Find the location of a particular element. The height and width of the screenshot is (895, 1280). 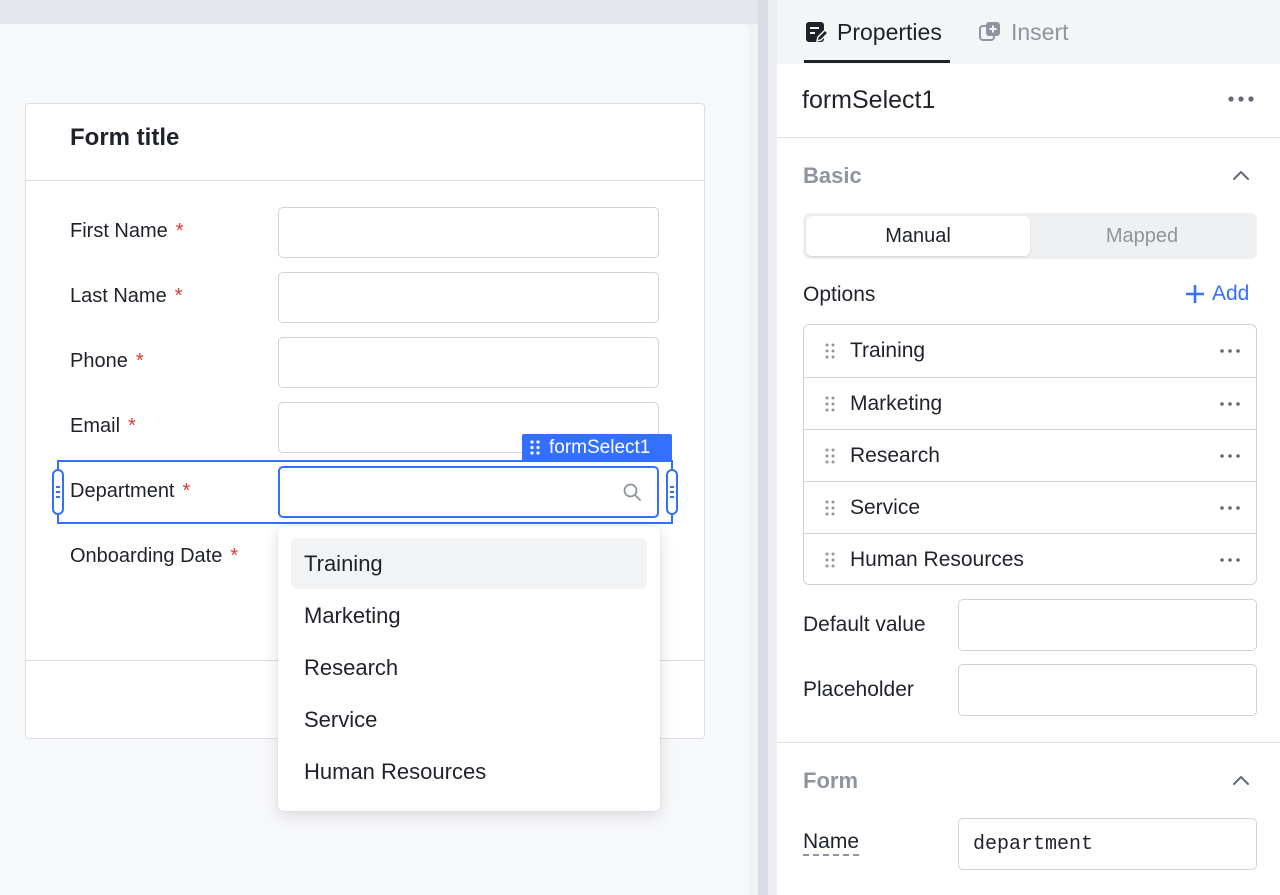

field-label-email: Email * is located at coordinates (103, 426).